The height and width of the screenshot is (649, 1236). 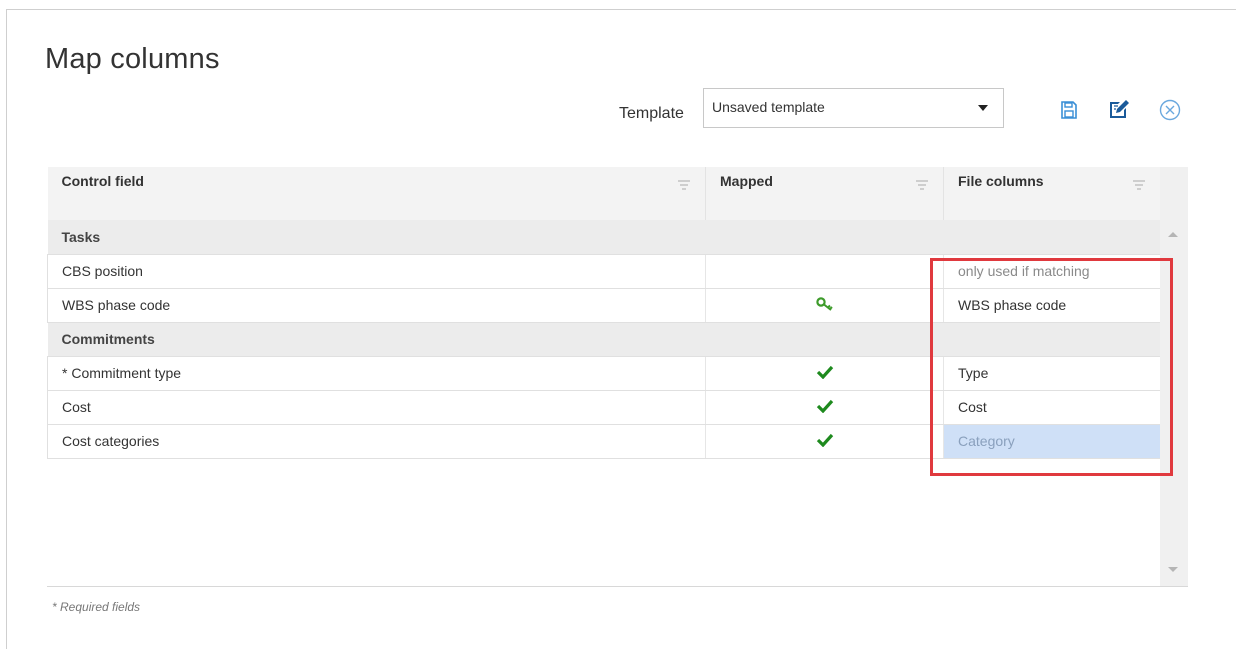 I want to click on template-select-value: Unsaved template, so click(x=768, y=107).